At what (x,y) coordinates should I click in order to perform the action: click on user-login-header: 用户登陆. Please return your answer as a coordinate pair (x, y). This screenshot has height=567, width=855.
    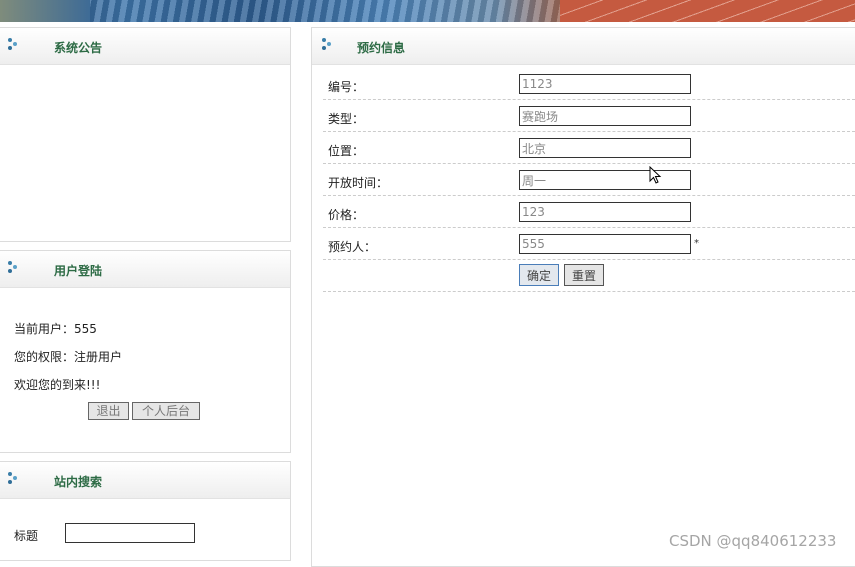
    Looking at the image, I should click on (145, 269).